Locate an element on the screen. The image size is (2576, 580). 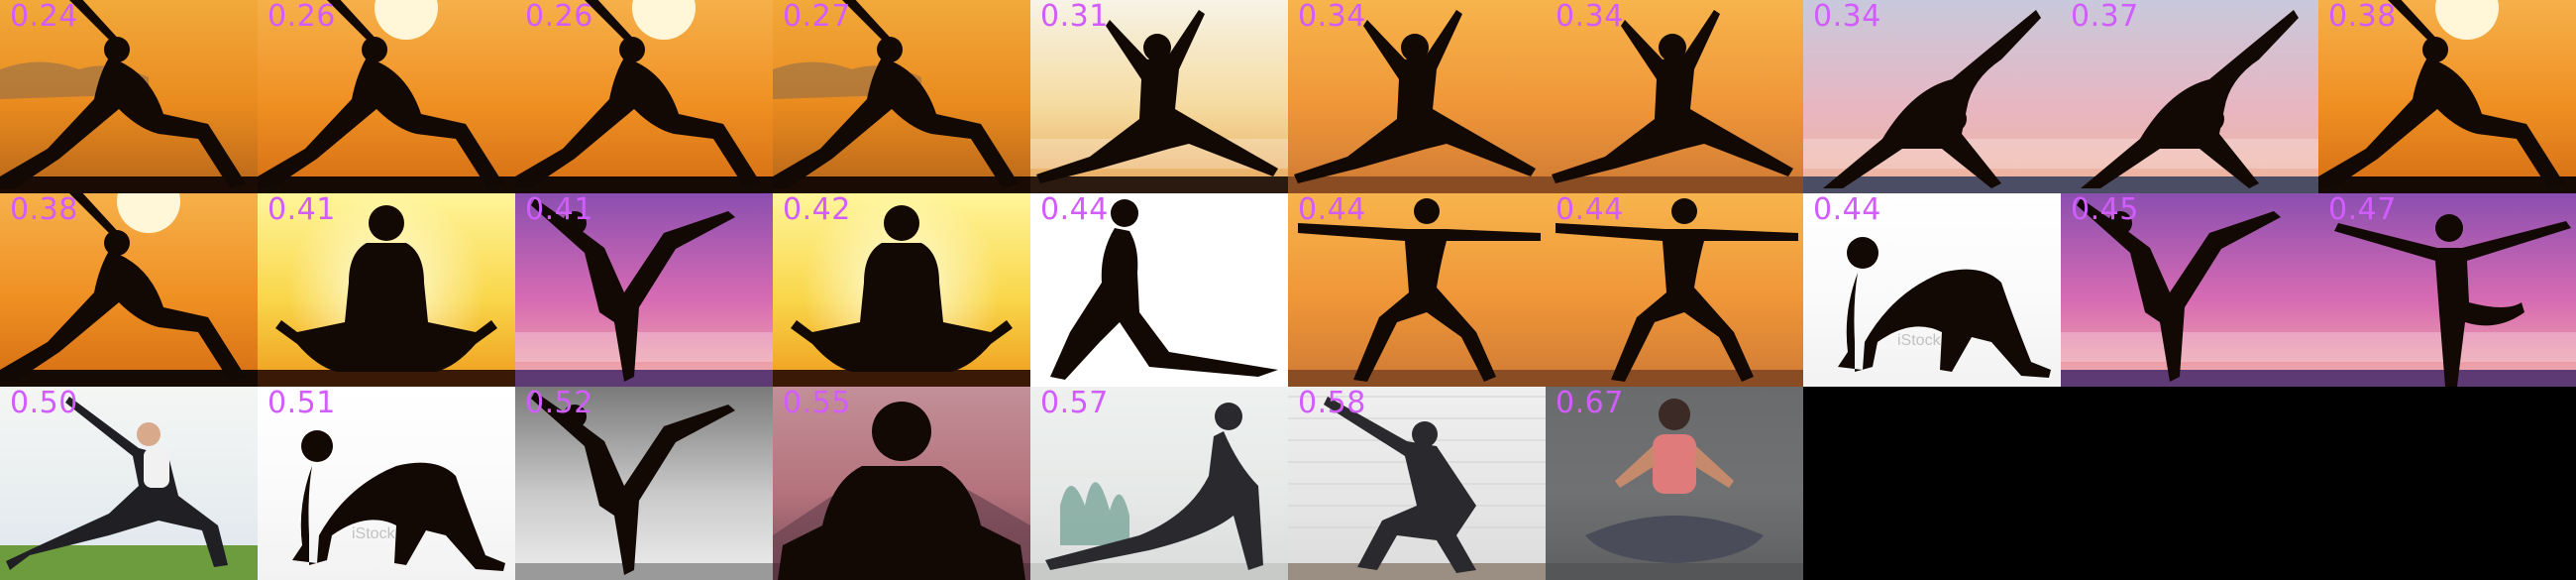
similarity-score: 0.55 is located at coordinates (817, 403).